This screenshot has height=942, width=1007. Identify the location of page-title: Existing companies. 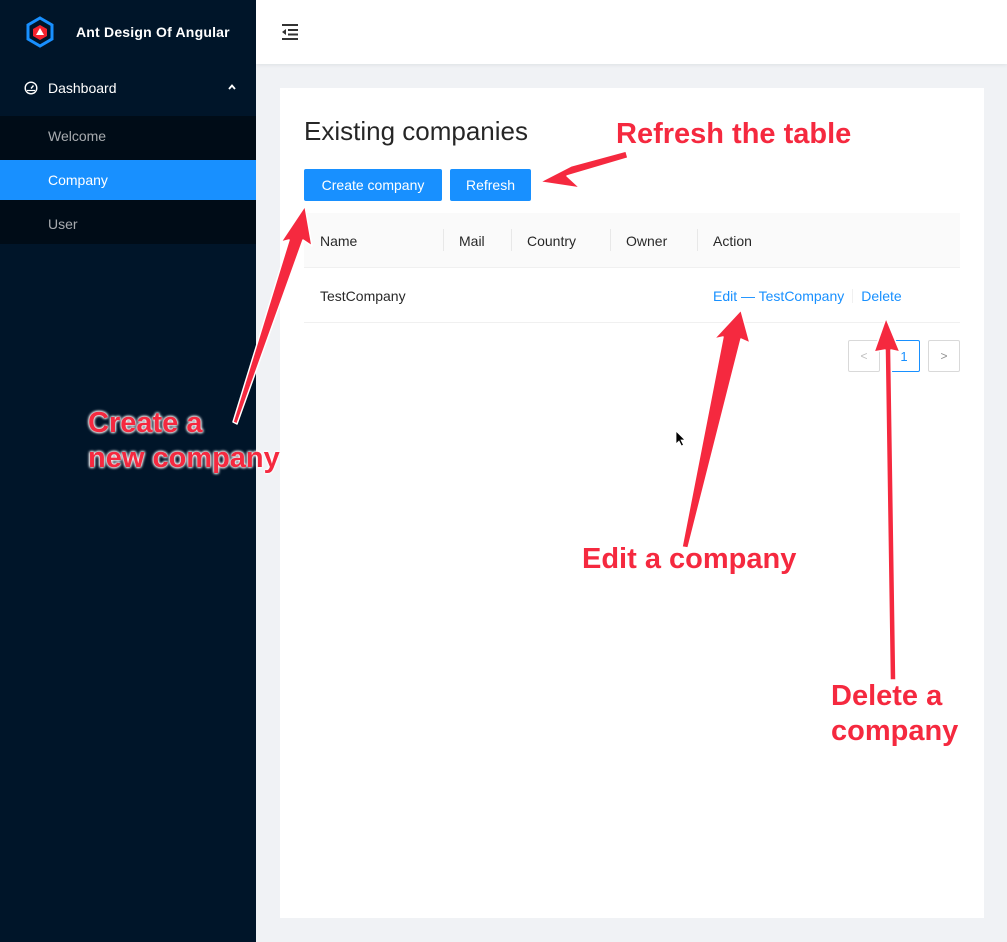
(416, 131).